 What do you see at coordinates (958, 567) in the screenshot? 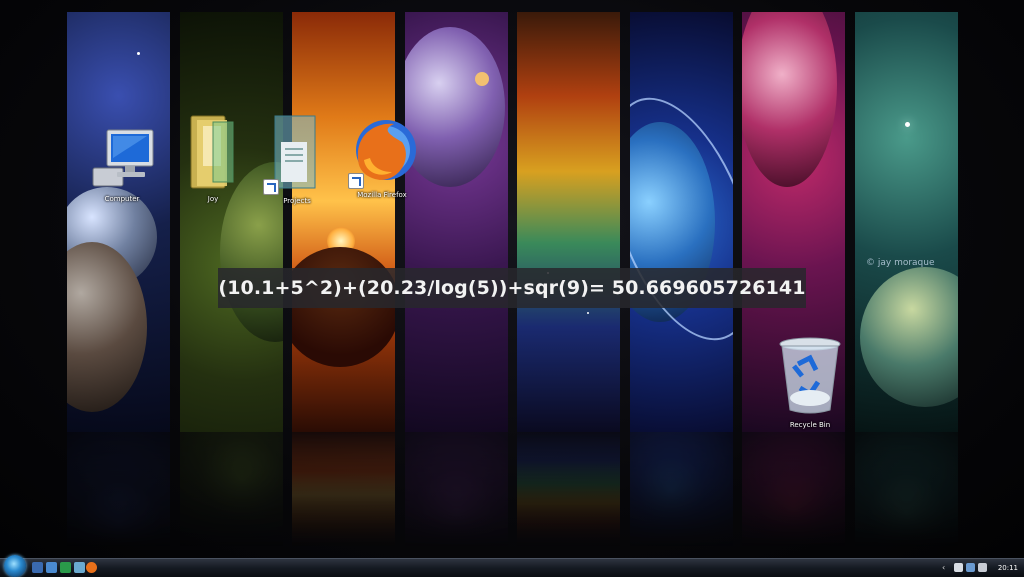
I see `security-shield-icon` at bounding box center [958, 567].